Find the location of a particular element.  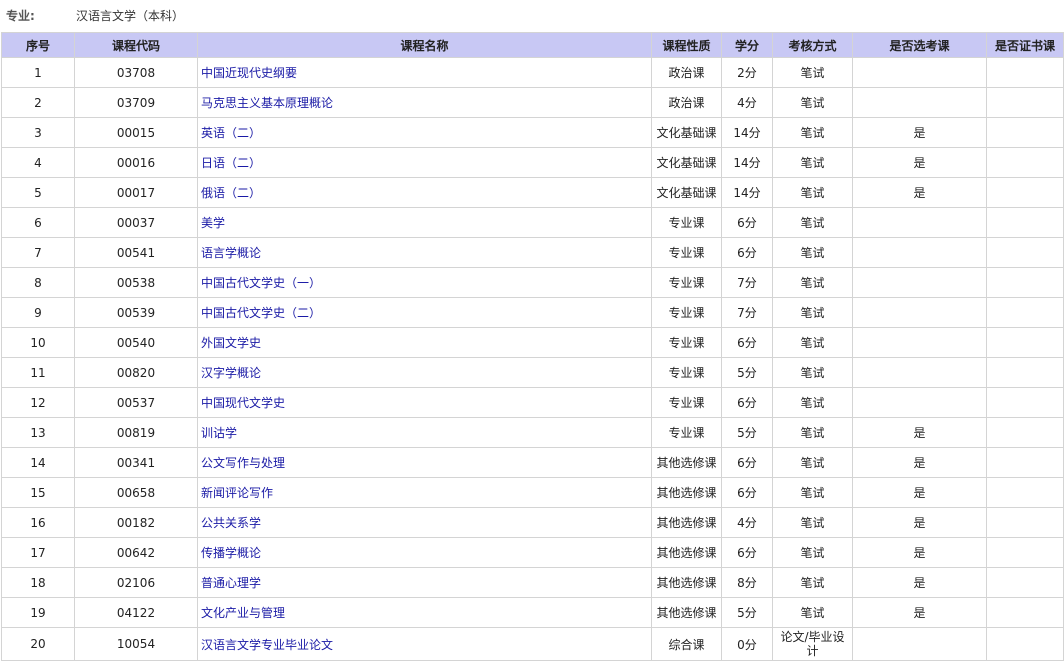

cell-no: 3 is located at coordinates (38, 132).